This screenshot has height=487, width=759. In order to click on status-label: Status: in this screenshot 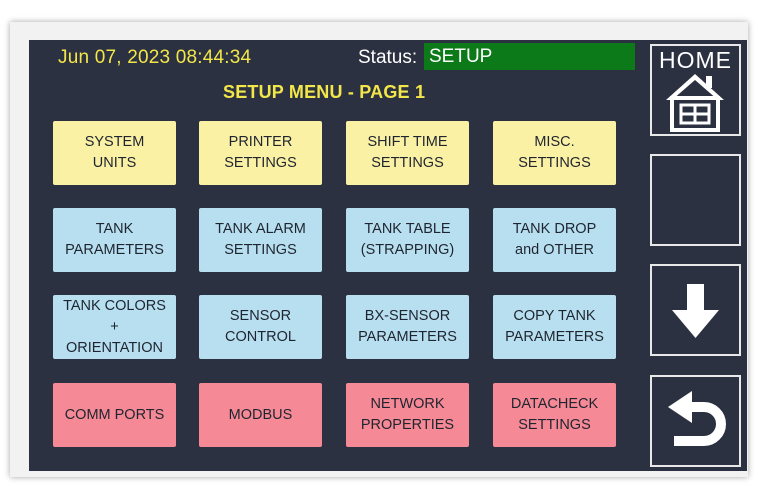, I will do `click(388, 57)`.